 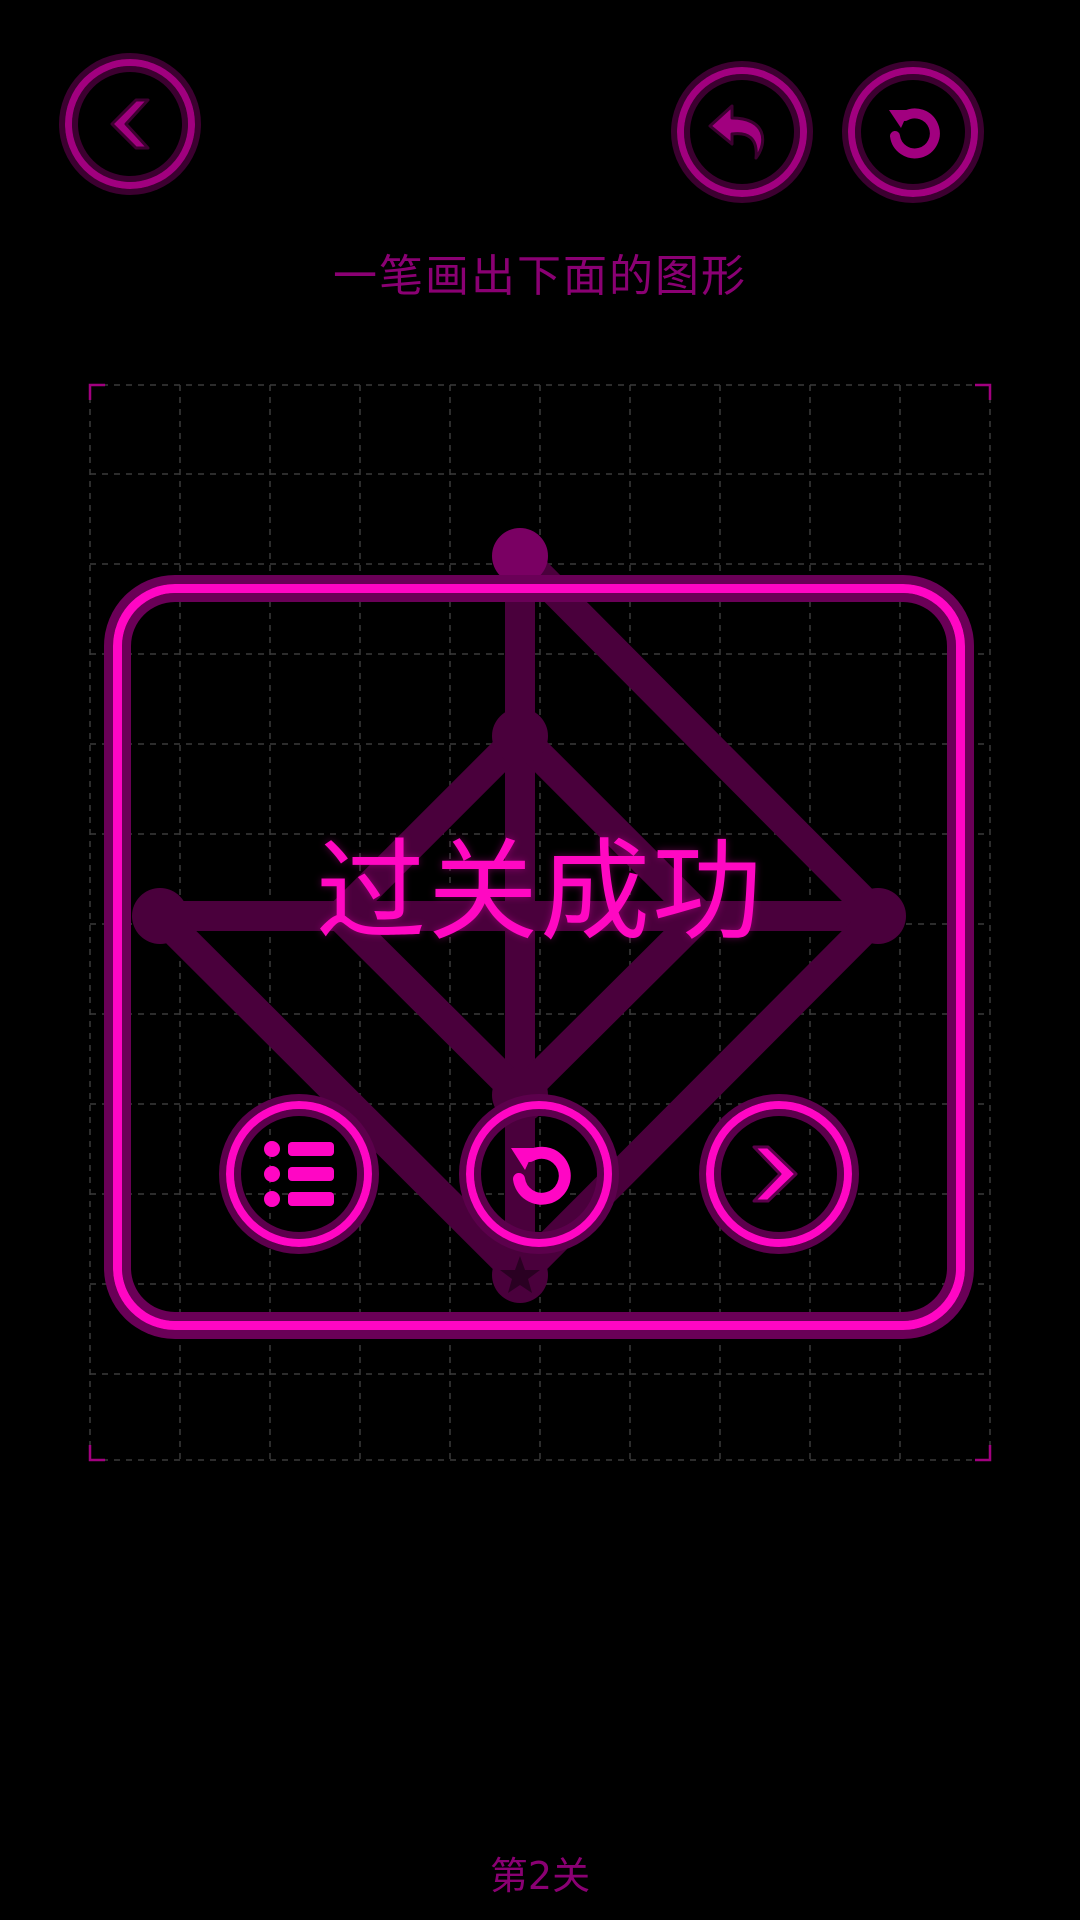 I want to click on restart-button, so click(x=913, y=132).